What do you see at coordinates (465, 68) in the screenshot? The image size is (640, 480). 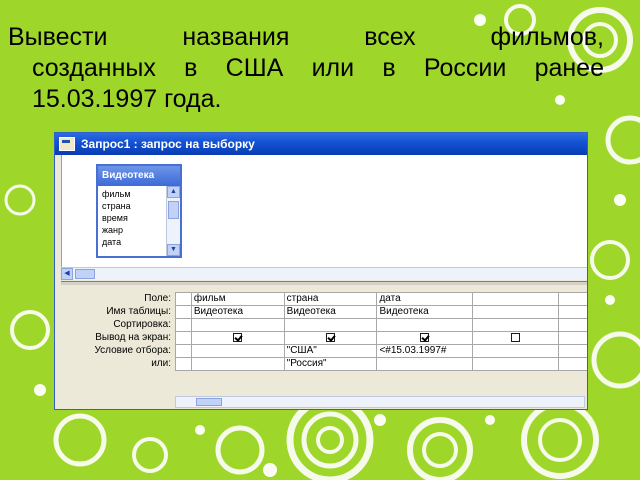 I see `title-word: России` at bounding box center [465, 68].